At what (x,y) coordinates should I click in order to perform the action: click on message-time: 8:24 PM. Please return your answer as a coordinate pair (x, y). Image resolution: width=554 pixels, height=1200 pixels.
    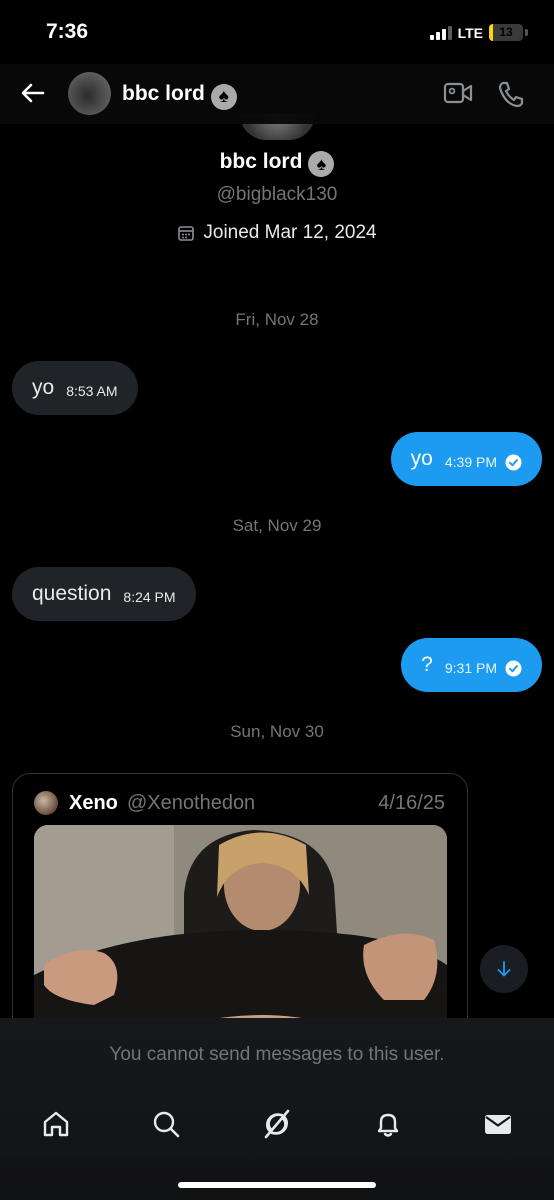
    Looking at the image, I should click on (149, 597).